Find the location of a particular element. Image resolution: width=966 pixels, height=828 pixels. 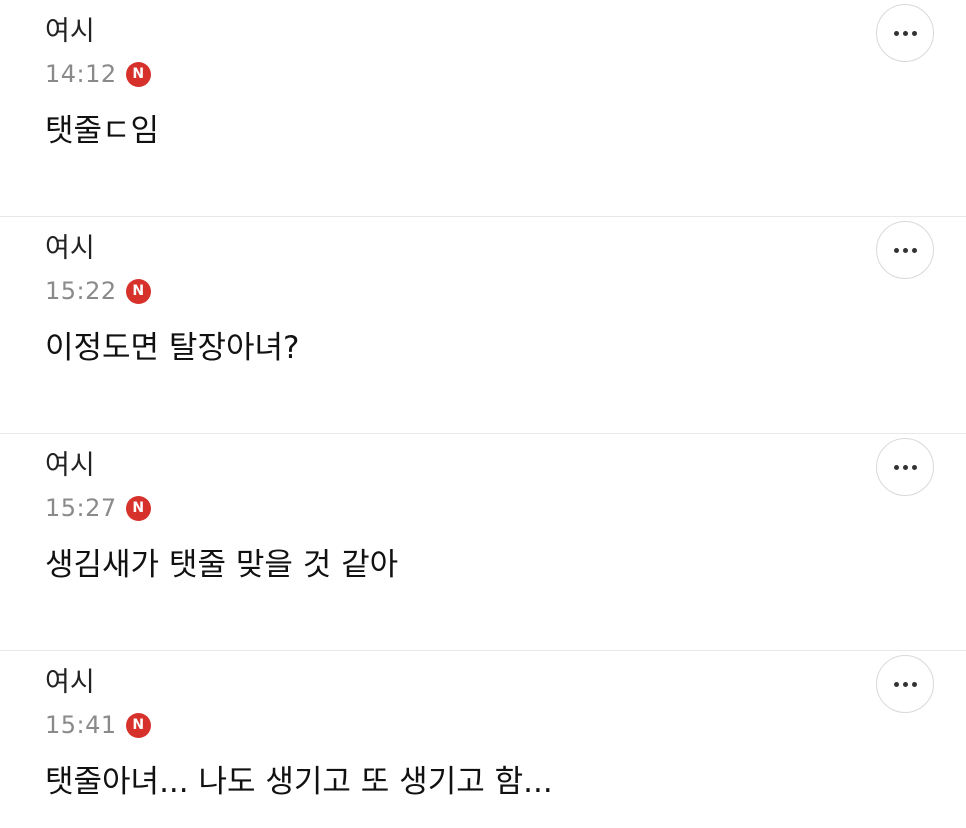

comment-time: 15:22 is located at coordinates (81, 291).